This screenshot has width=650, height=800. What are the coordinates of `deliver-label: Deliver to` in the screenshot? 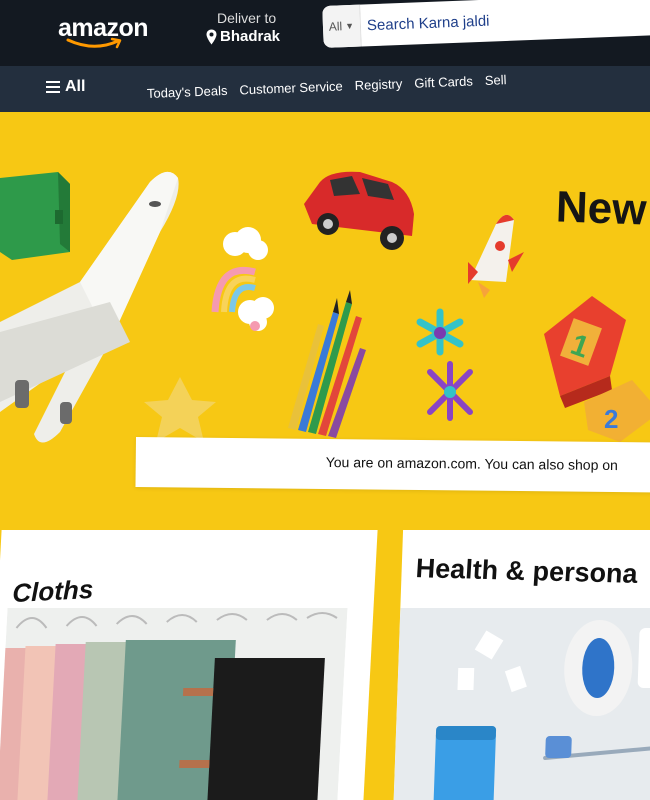 It's located at (247, 18).